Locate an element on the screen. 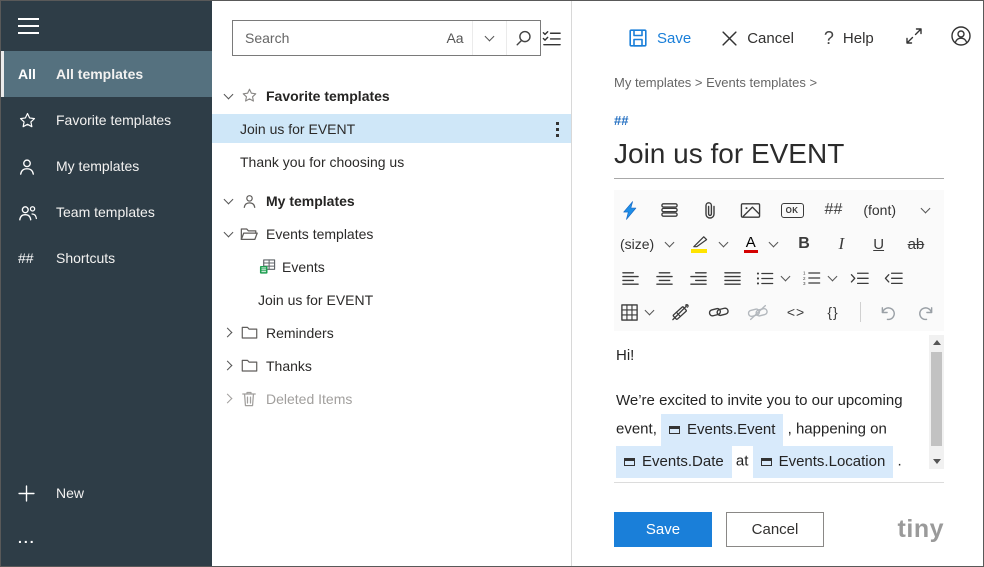 The width and height of the screenshot is (984, 567). shortcut-hash-link: ## is located at coordinates (621, 120).